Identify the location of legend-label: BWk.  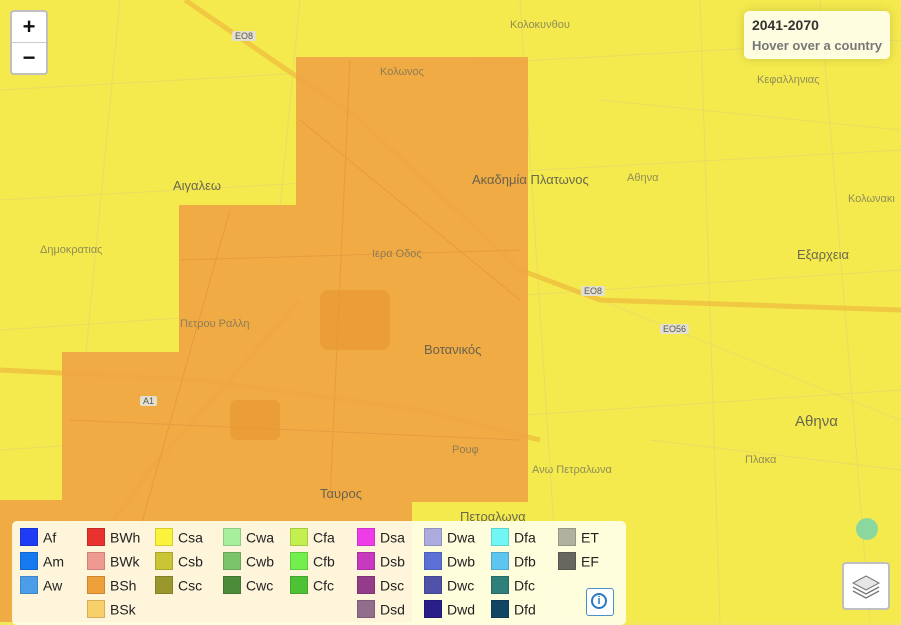
(125, 561).